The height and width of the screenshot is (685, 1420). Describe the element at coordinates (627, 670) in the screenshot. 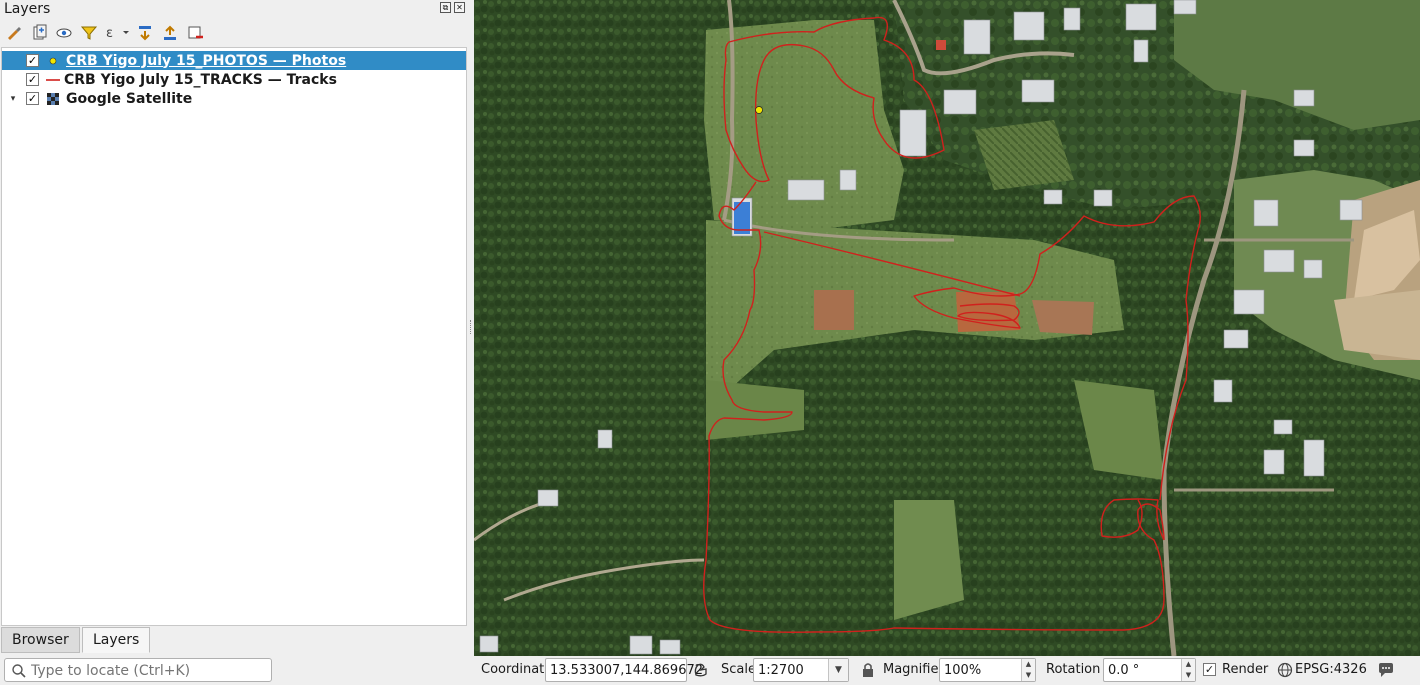

I see `coordinate-value: 13.533007,144.869672` at that location.